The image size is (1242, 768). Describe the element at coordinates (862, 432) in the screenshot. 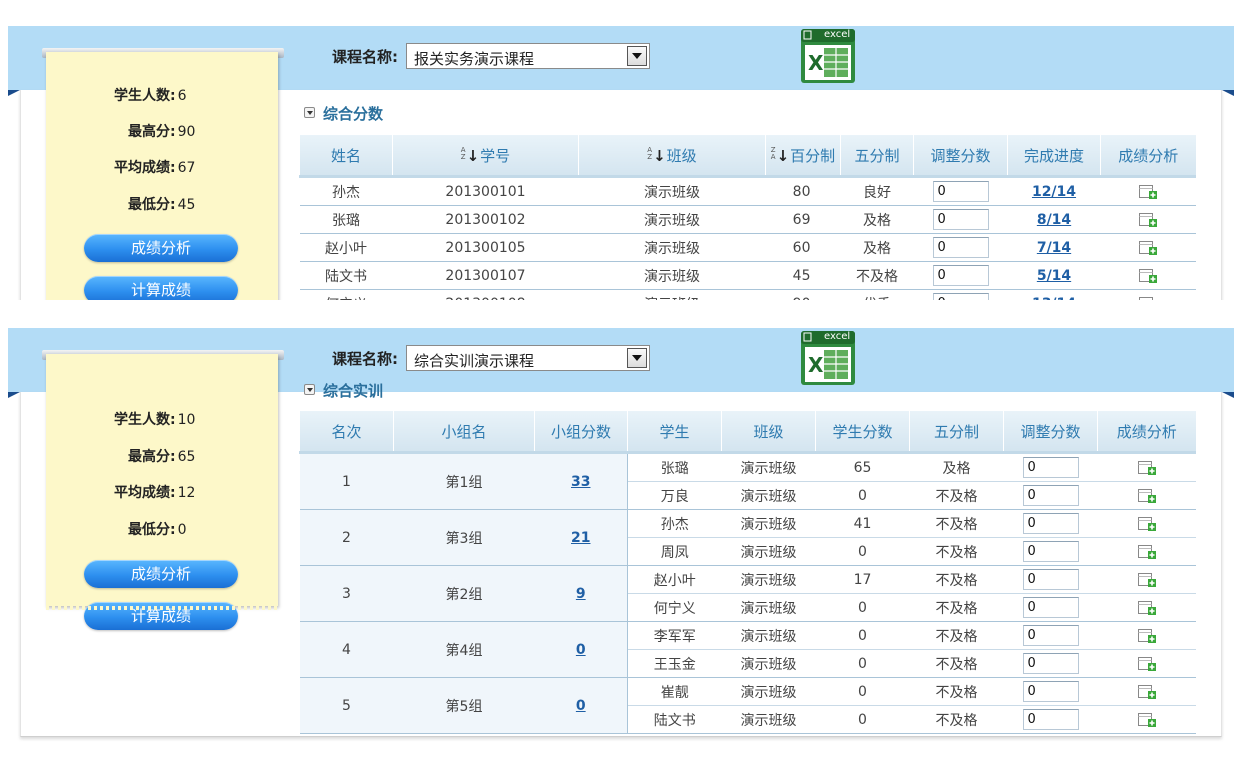

I see `column-header-student-score: 学生分数` at that location.